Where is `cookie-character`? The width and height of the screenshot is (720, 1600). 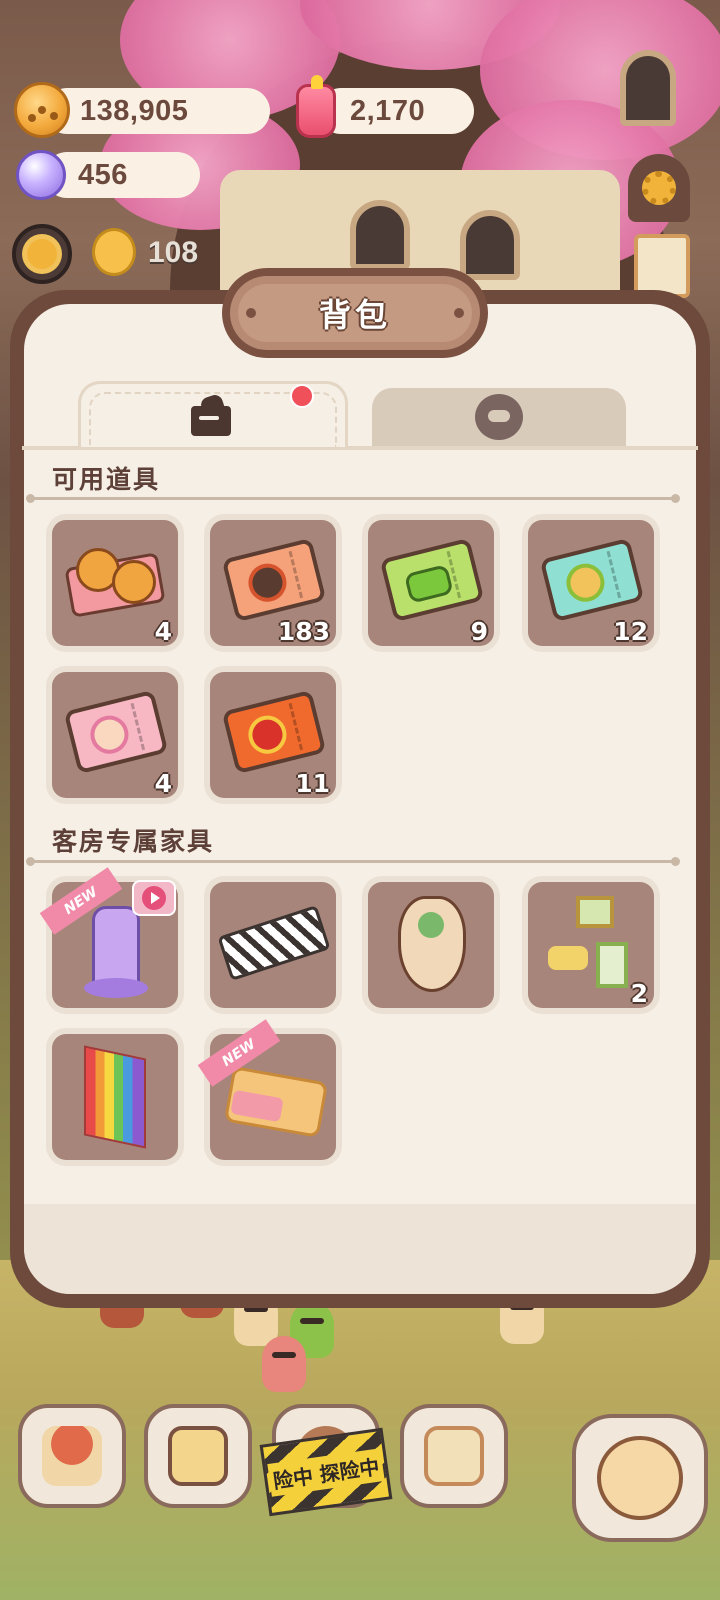 cookie-character is located at coordinates (284, 1364).